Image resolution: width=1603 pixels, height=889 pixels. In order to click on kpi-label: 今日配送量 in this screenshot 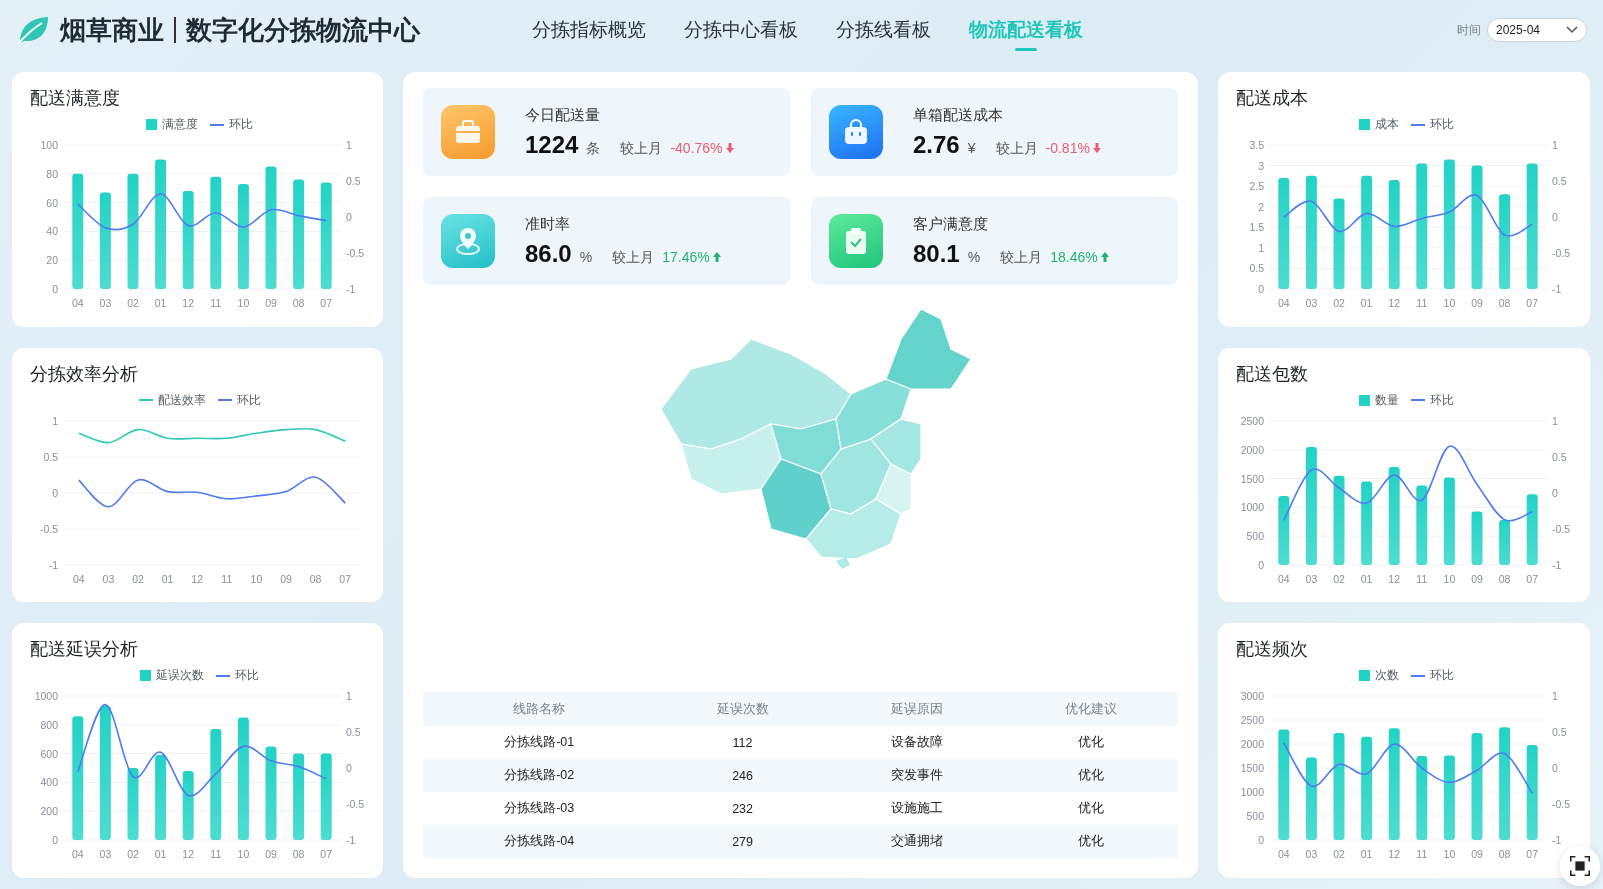, I will do `click(563, 115)`.